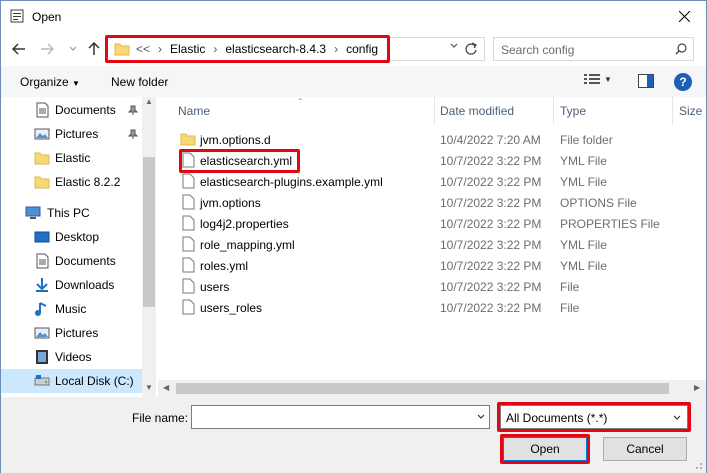 The image size is (707, 473). Describe the element at coordinates (646, 81) in the screenshot. I see `preview-pane-icon` at that location.